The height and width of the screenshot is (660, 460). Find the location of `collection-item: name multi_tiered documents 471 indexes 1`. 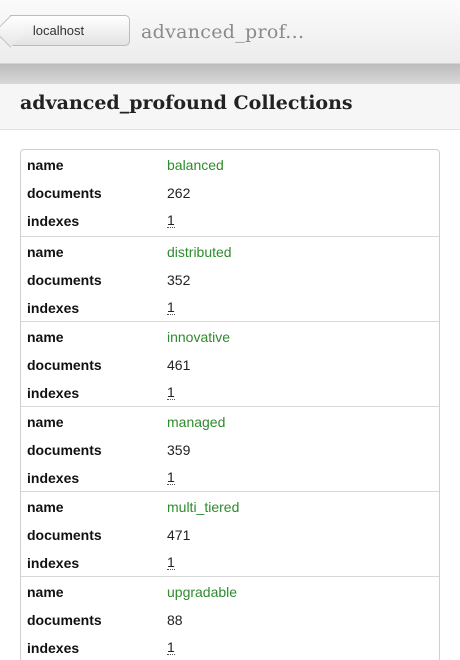

collection-item: name multi_tiered documents 471 indexes 1 is located at coordinates (230, 533).